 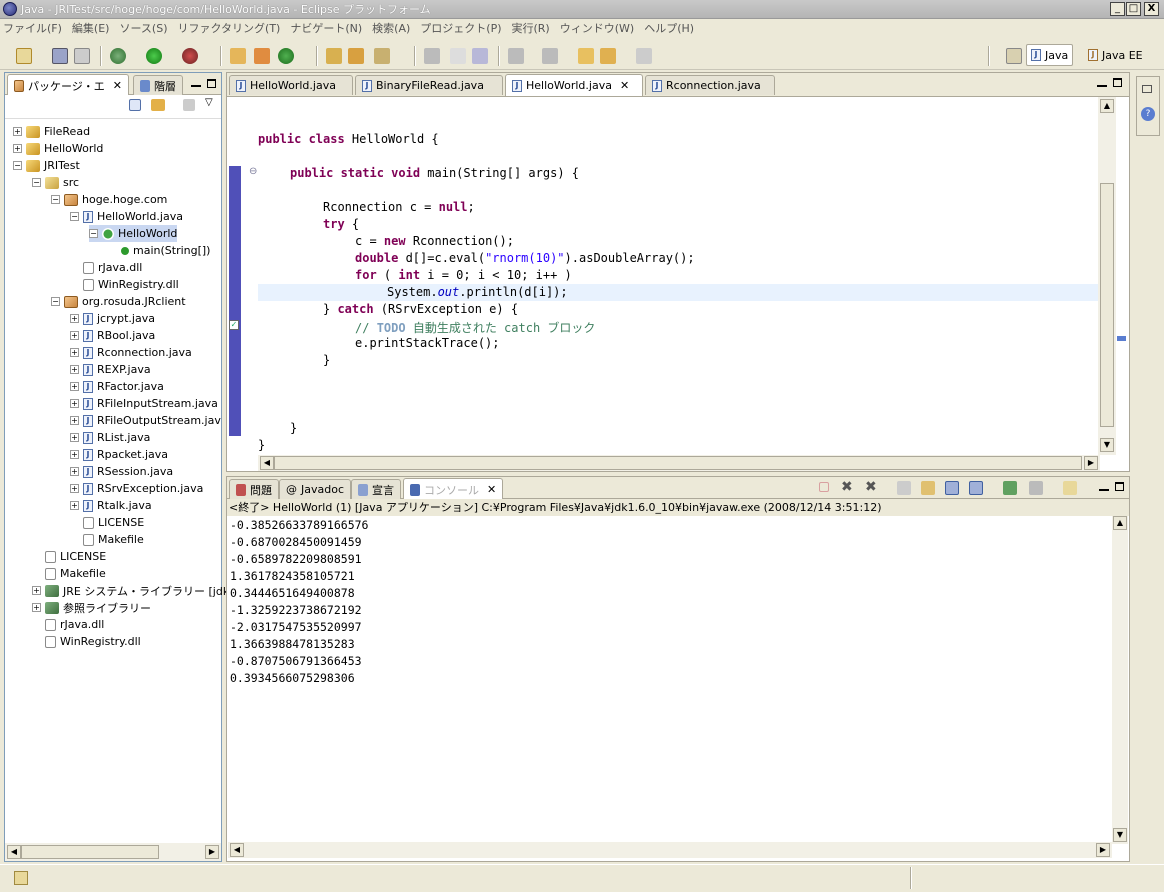 What do you see at coordinates (427, 343) in the screenshot?
I see `code-line: e.printStackTrace();` at bounding box center [427, 343].